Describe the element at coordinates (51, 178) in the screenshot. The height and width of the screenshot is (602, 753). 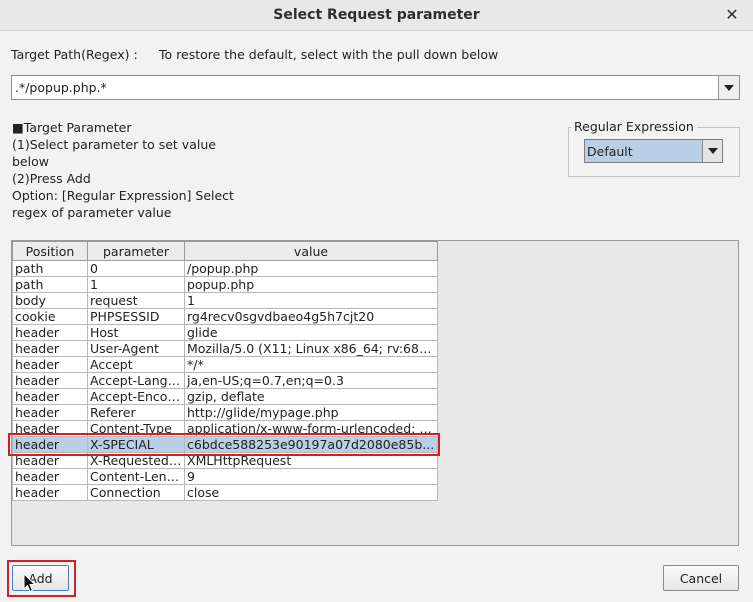
I see `instruction-line: (2)Press Add` at that location.